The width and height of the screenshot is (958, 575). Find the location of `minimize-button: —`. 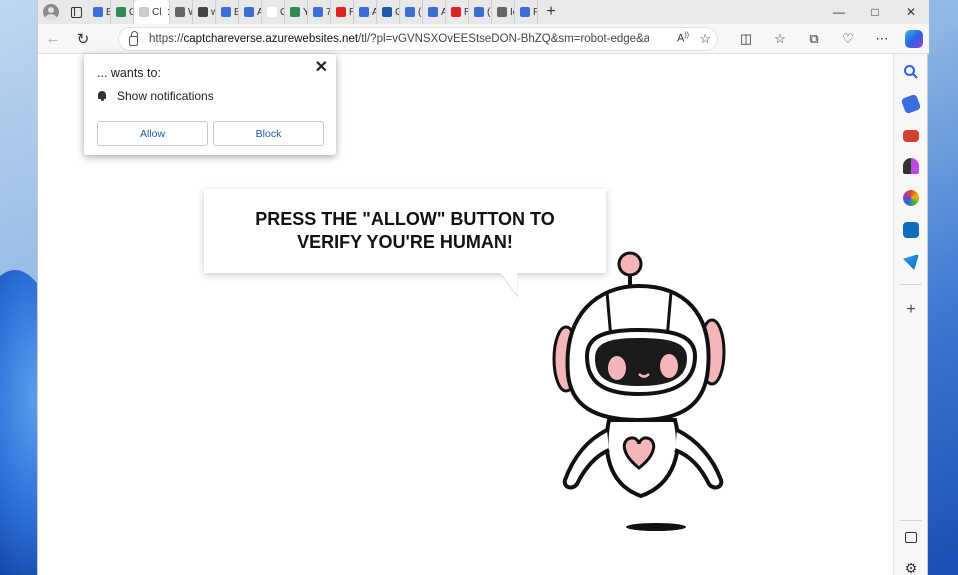

minimize-button: — is located at coordinates (839, 12).